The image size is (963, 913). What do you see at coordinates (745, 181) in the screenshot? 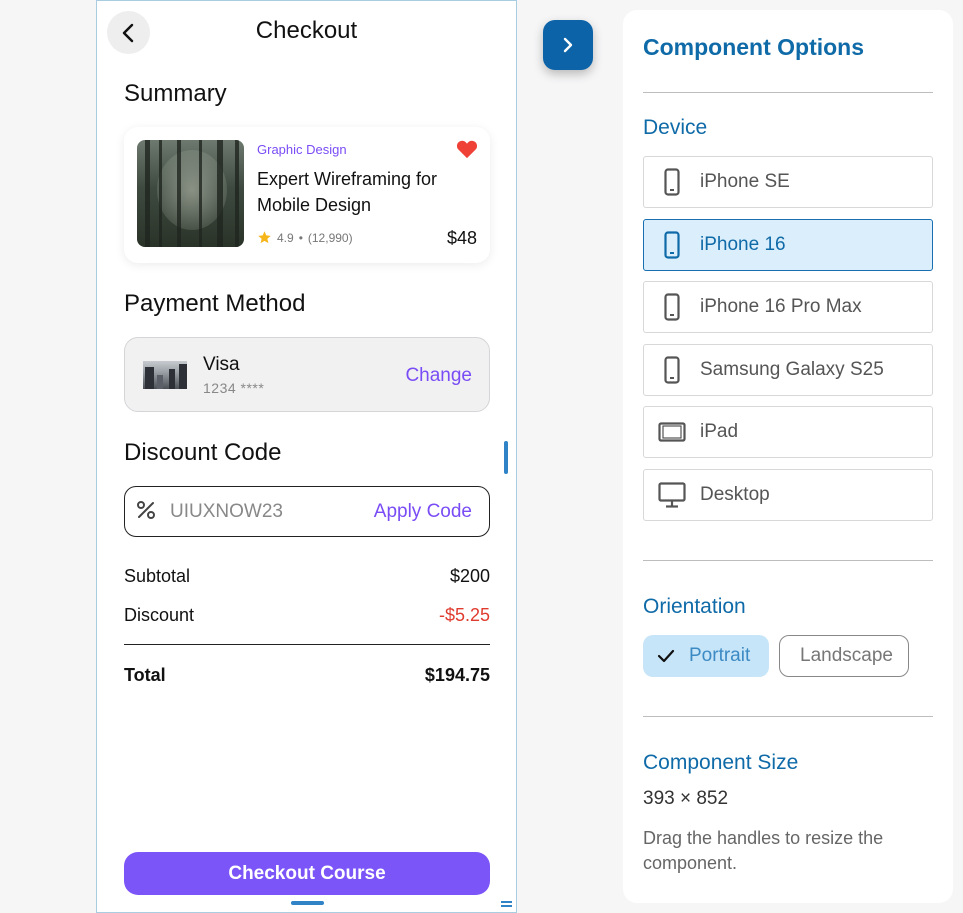
I see `device-label: iPhone SE` at bounding box center [745, 181].